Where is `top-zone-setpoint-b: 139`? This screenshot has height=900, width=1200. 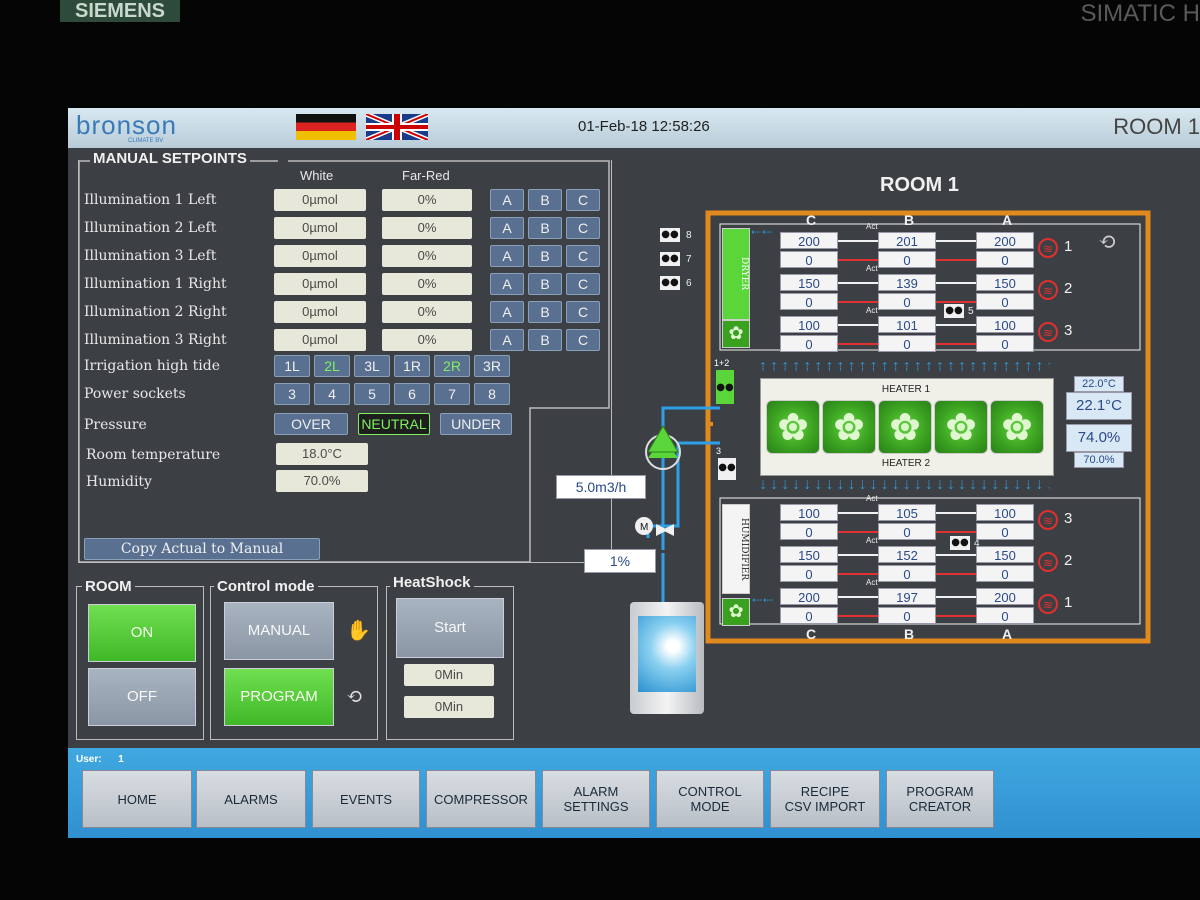
top-zone-setpoint-b: 139 is located at coordinates (907, 282).